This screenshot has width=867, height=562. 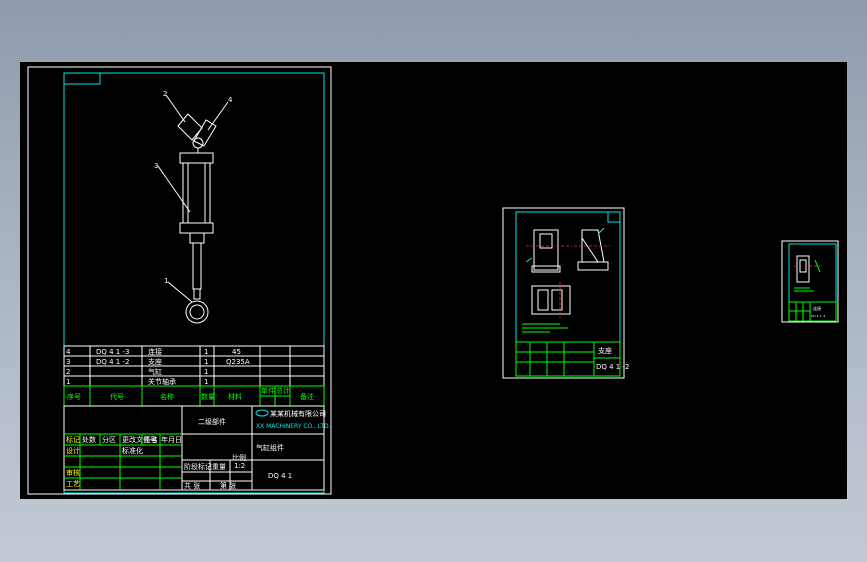 What do you see at coordinates (212, 421) in the screenshot?
I see `drawing-title: 二级部件` at bounding box center [212, 421].